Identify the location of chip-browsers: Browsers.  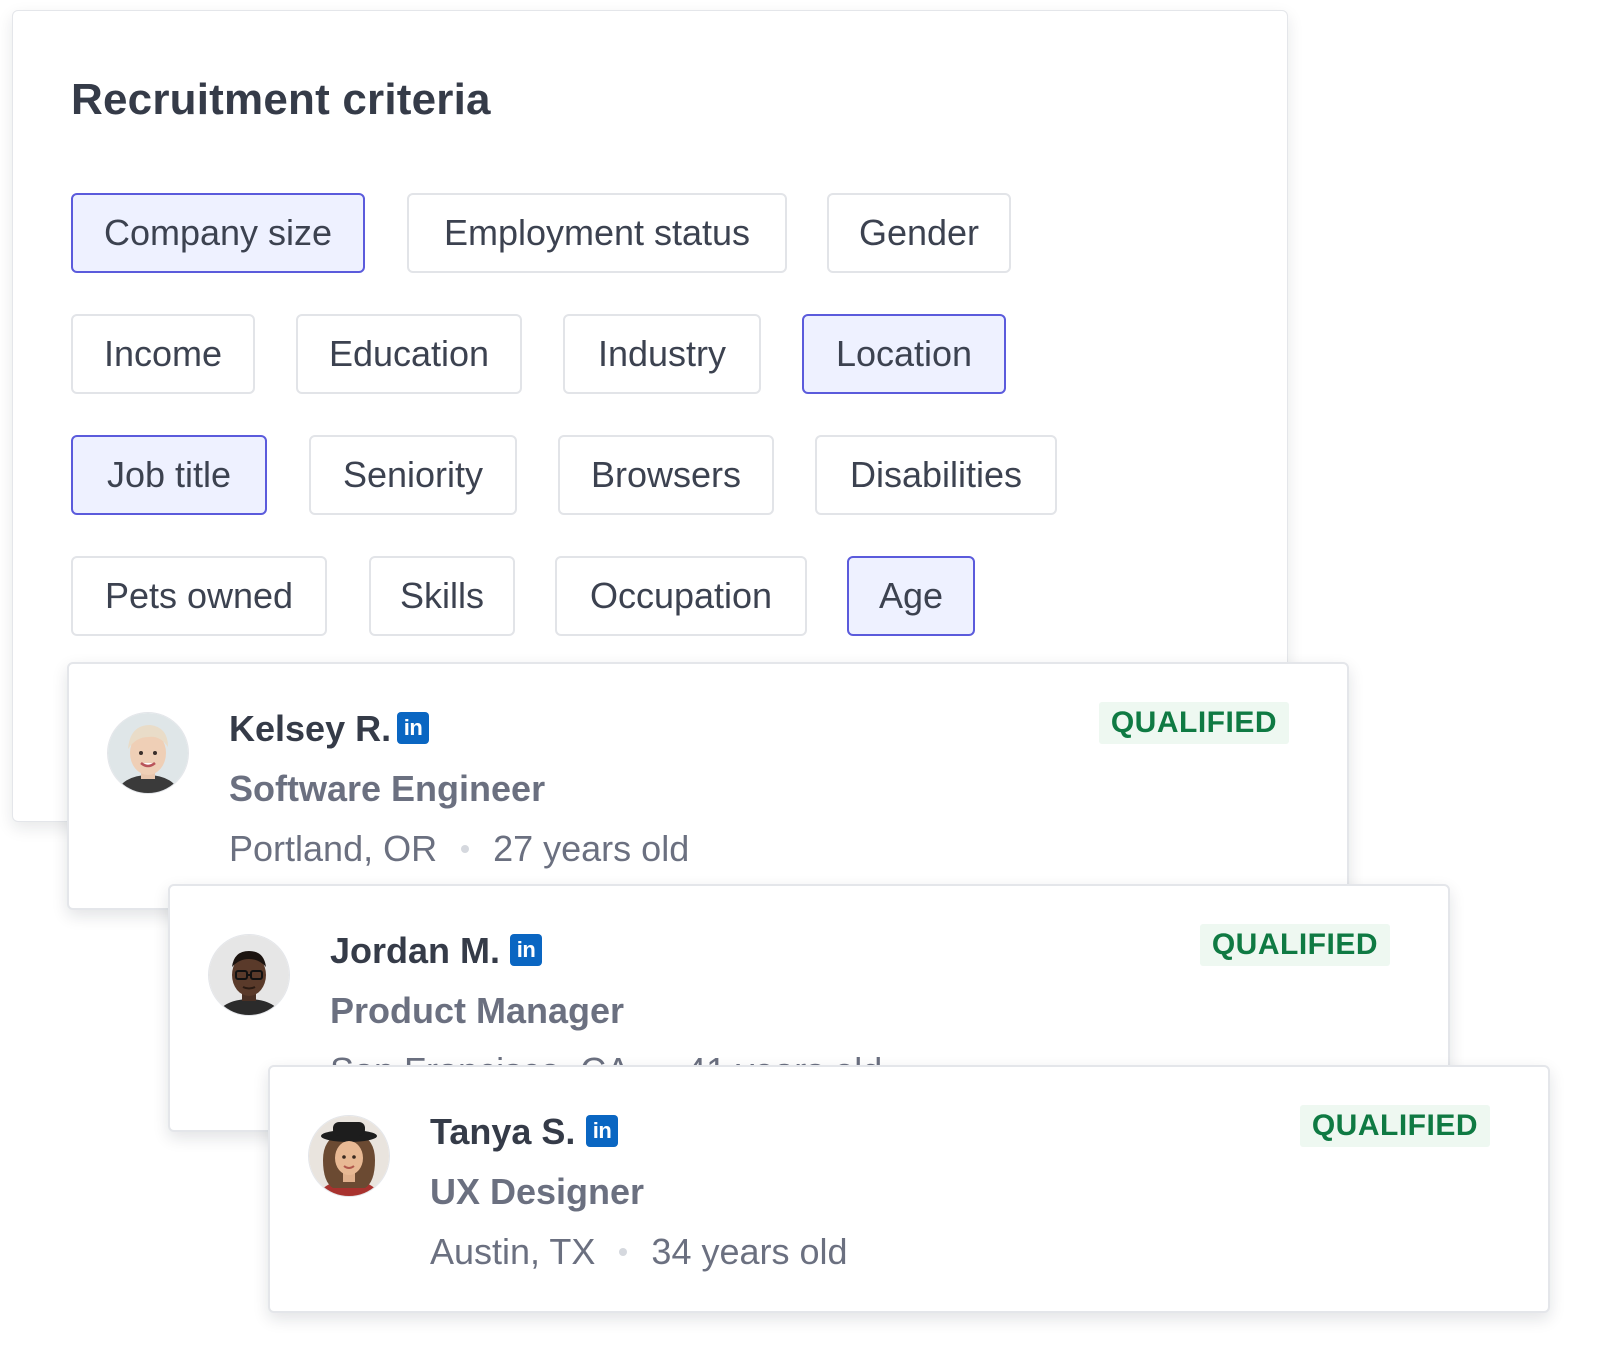
(666, 475).